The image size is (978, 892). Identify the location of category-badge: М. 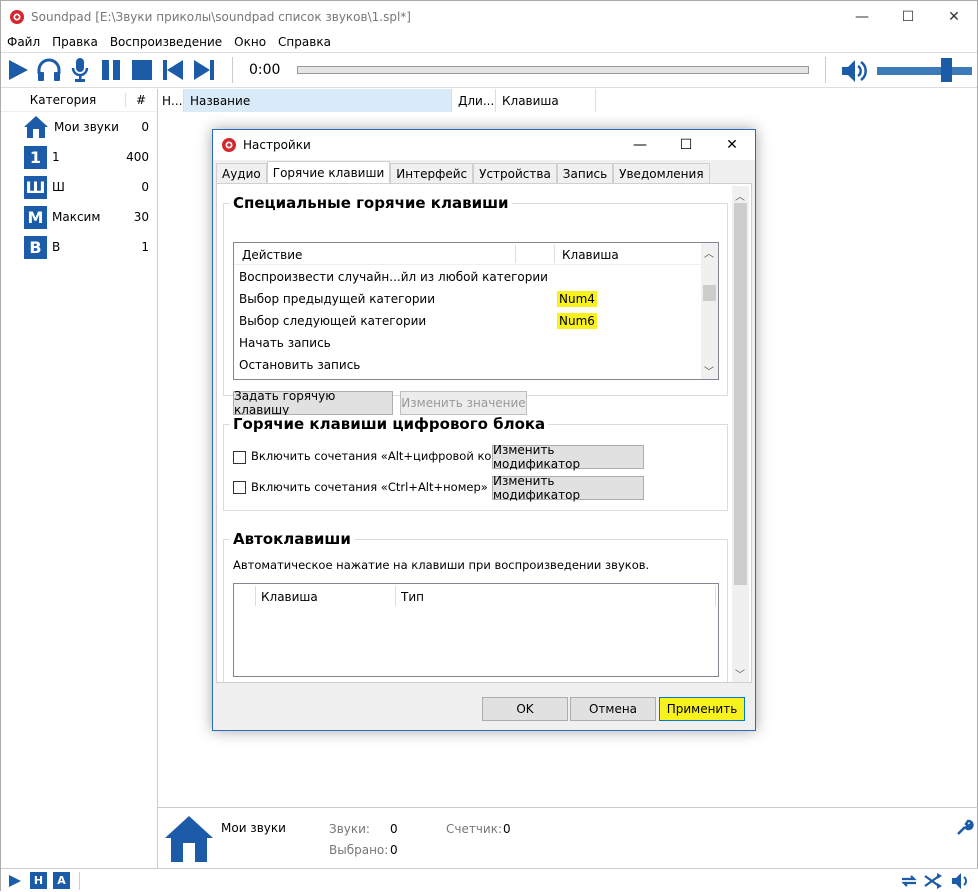
(35, 217).